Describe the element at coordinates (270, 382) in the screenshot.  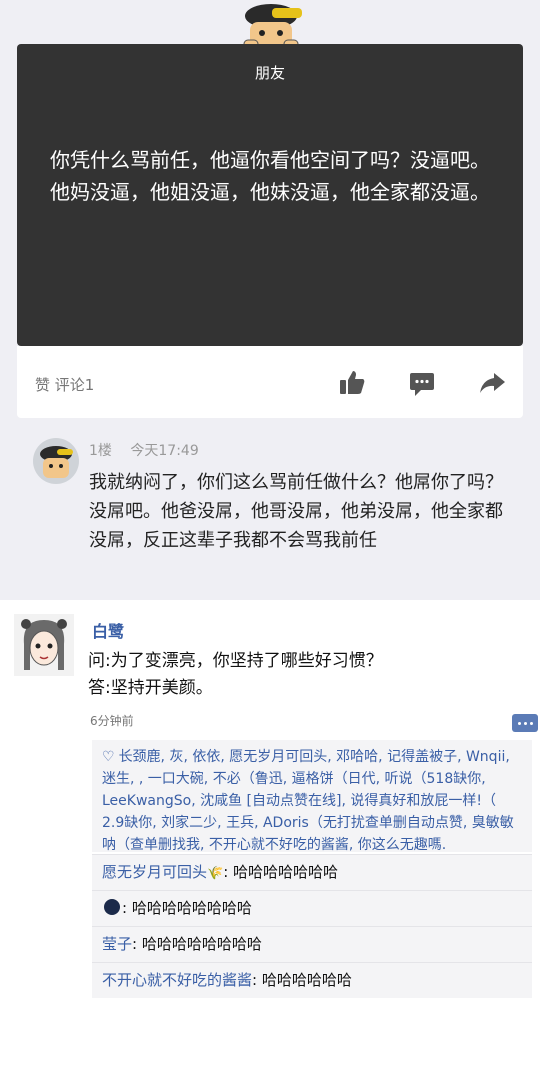
I see `post-actions-bar: 赞 评论1` at that location.